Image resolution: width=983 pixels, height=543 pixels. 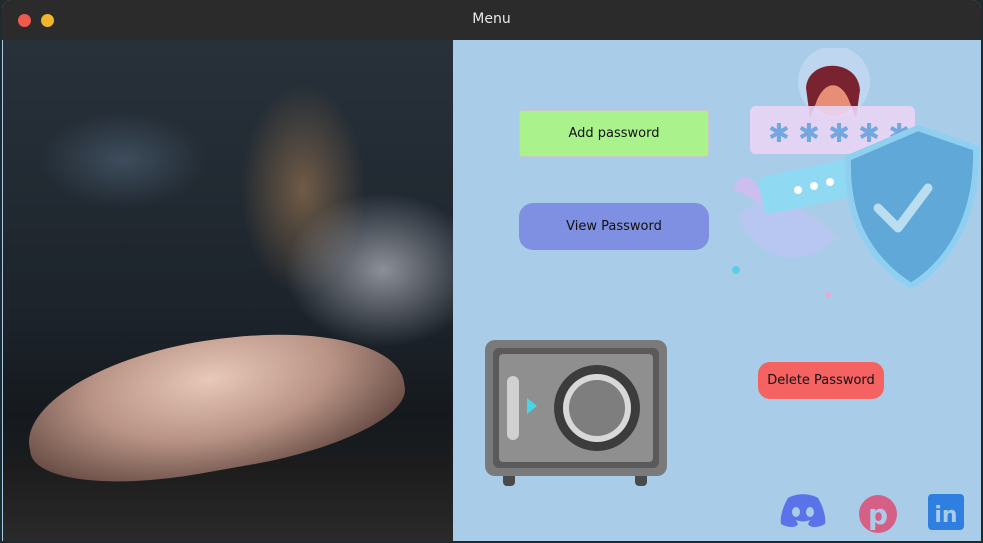 What do you see at coordinates (803, 510) in the screenshot?
I see `discord-icon` at bounding box center [803, 510].